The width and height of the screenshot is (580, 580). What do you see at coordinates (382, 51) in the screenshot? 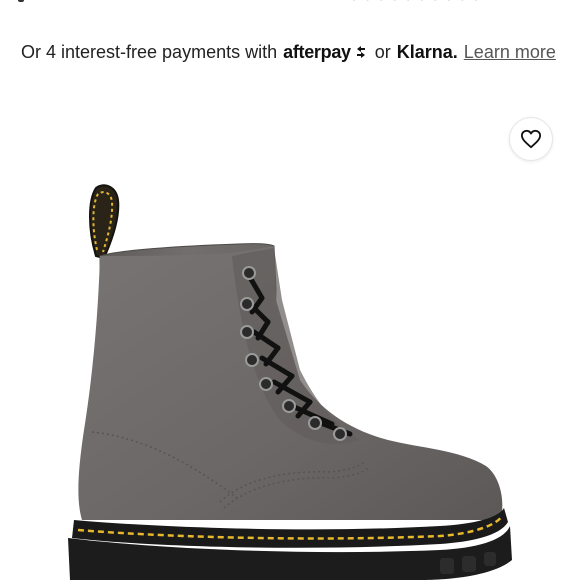
I see `or-connector: or` at bounding box center [382, 51].